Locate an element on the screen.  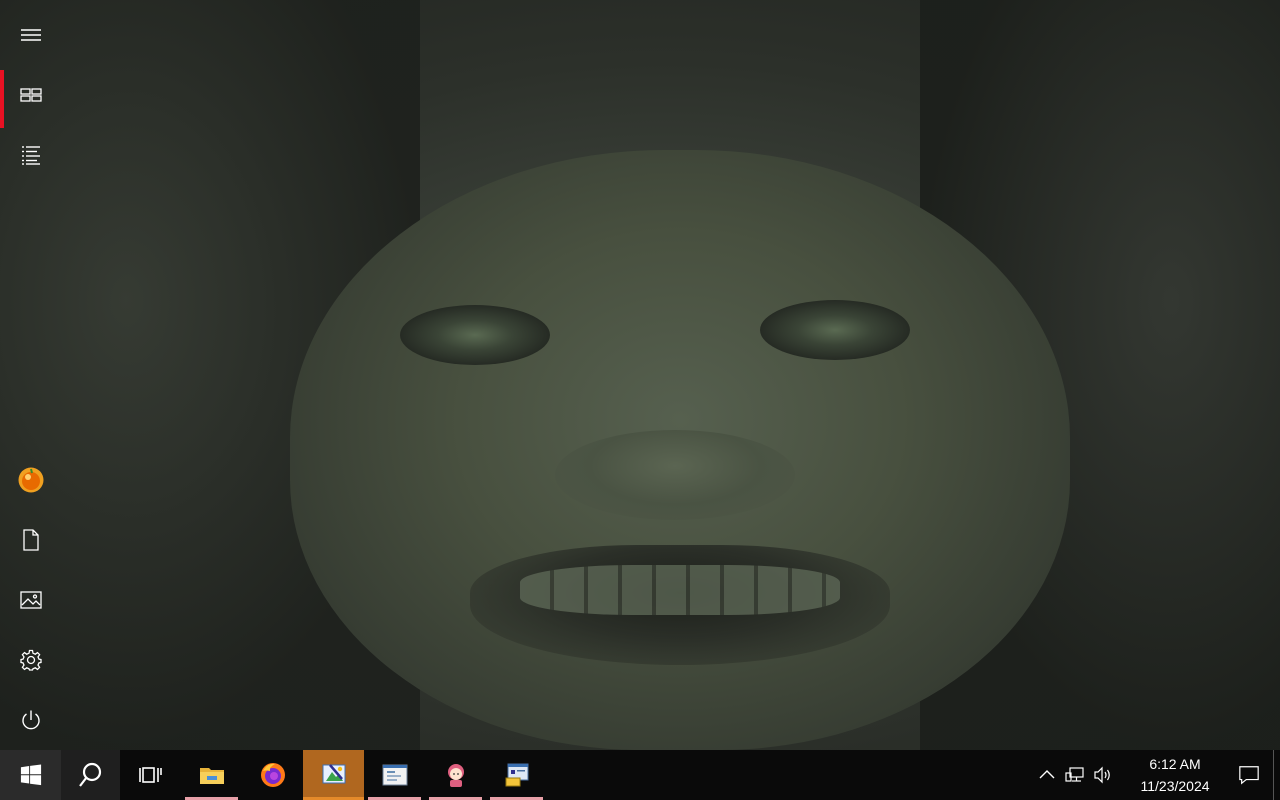
control-panel-icon is located at coordinates (516, 775).